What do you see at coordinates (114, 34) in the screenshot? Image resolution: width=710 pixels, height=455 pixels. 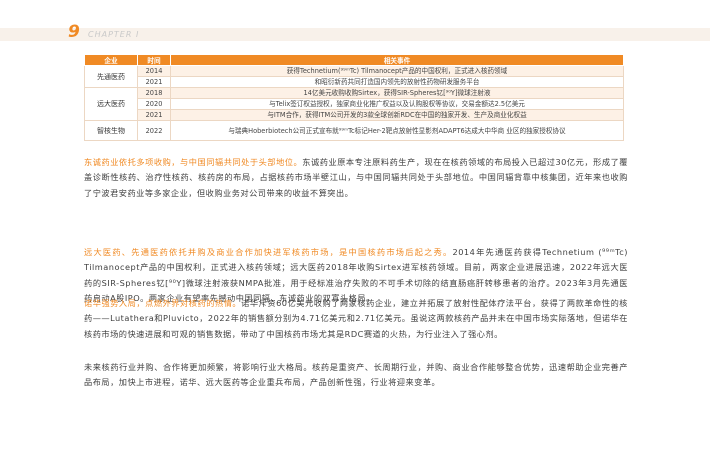 I see `chapter-label: CHAPTER I` at bounding box center [114, 34].